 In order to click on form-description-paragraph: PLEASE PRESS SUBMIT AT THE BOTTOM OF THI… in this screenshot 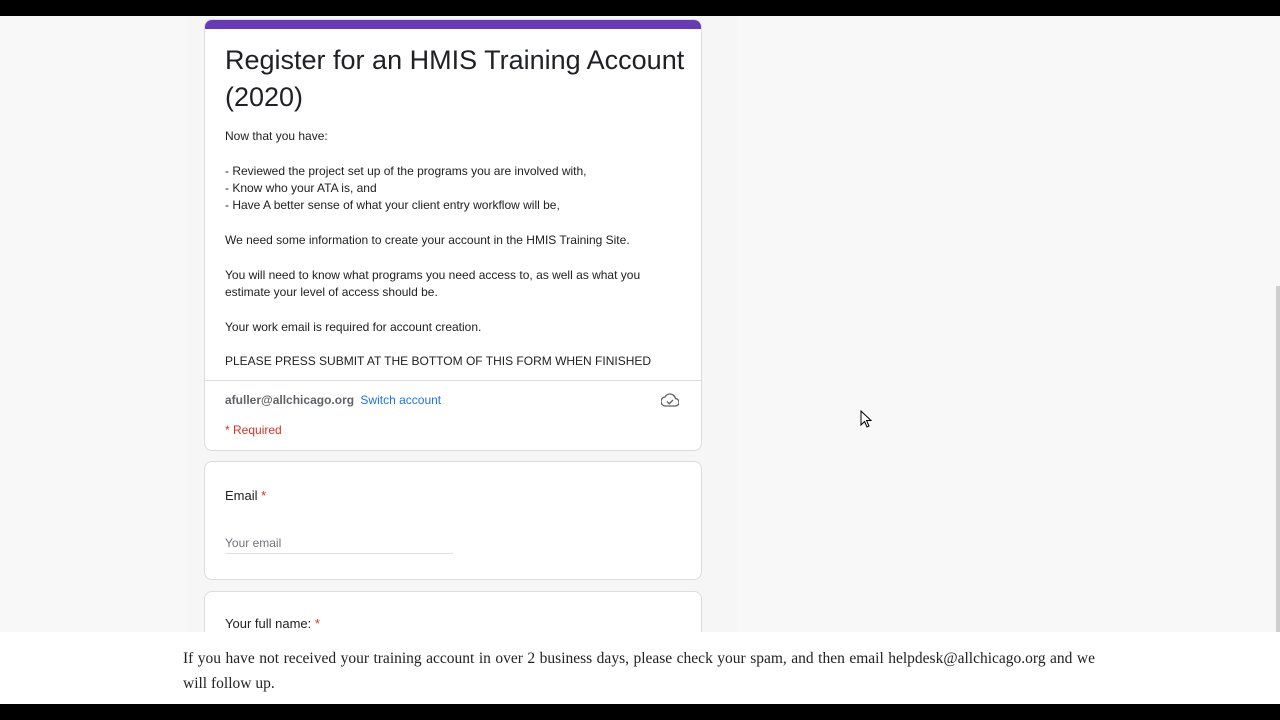, I will do `click(438, 361)`.